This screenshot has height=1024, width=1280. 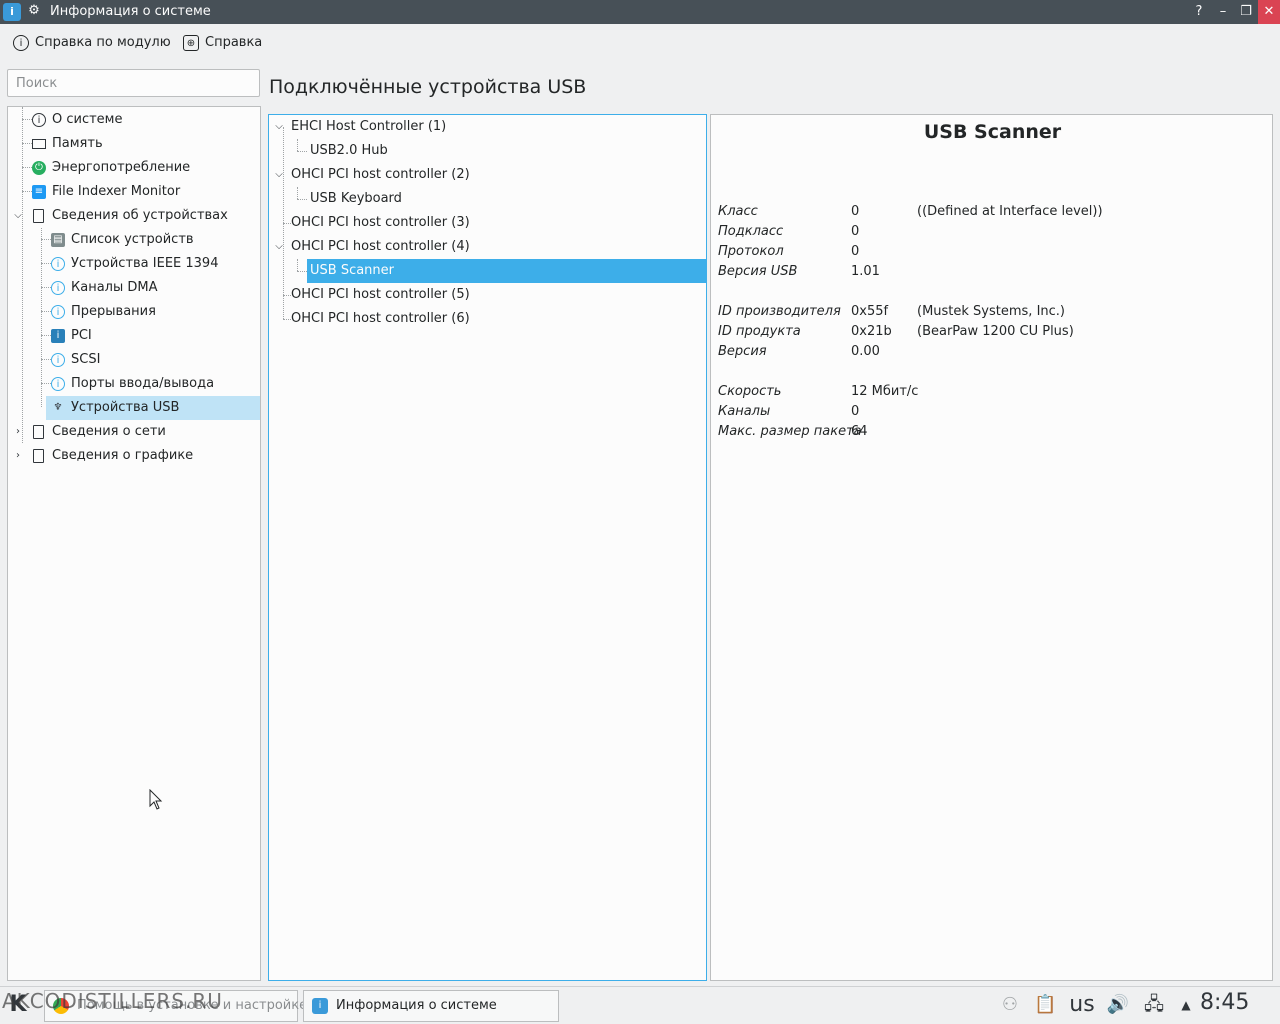 What do you see at coordinates (885, 391) in the screenshot?
I see `detail-value: 12 Мбит/с` at bounding box center [885, 391].